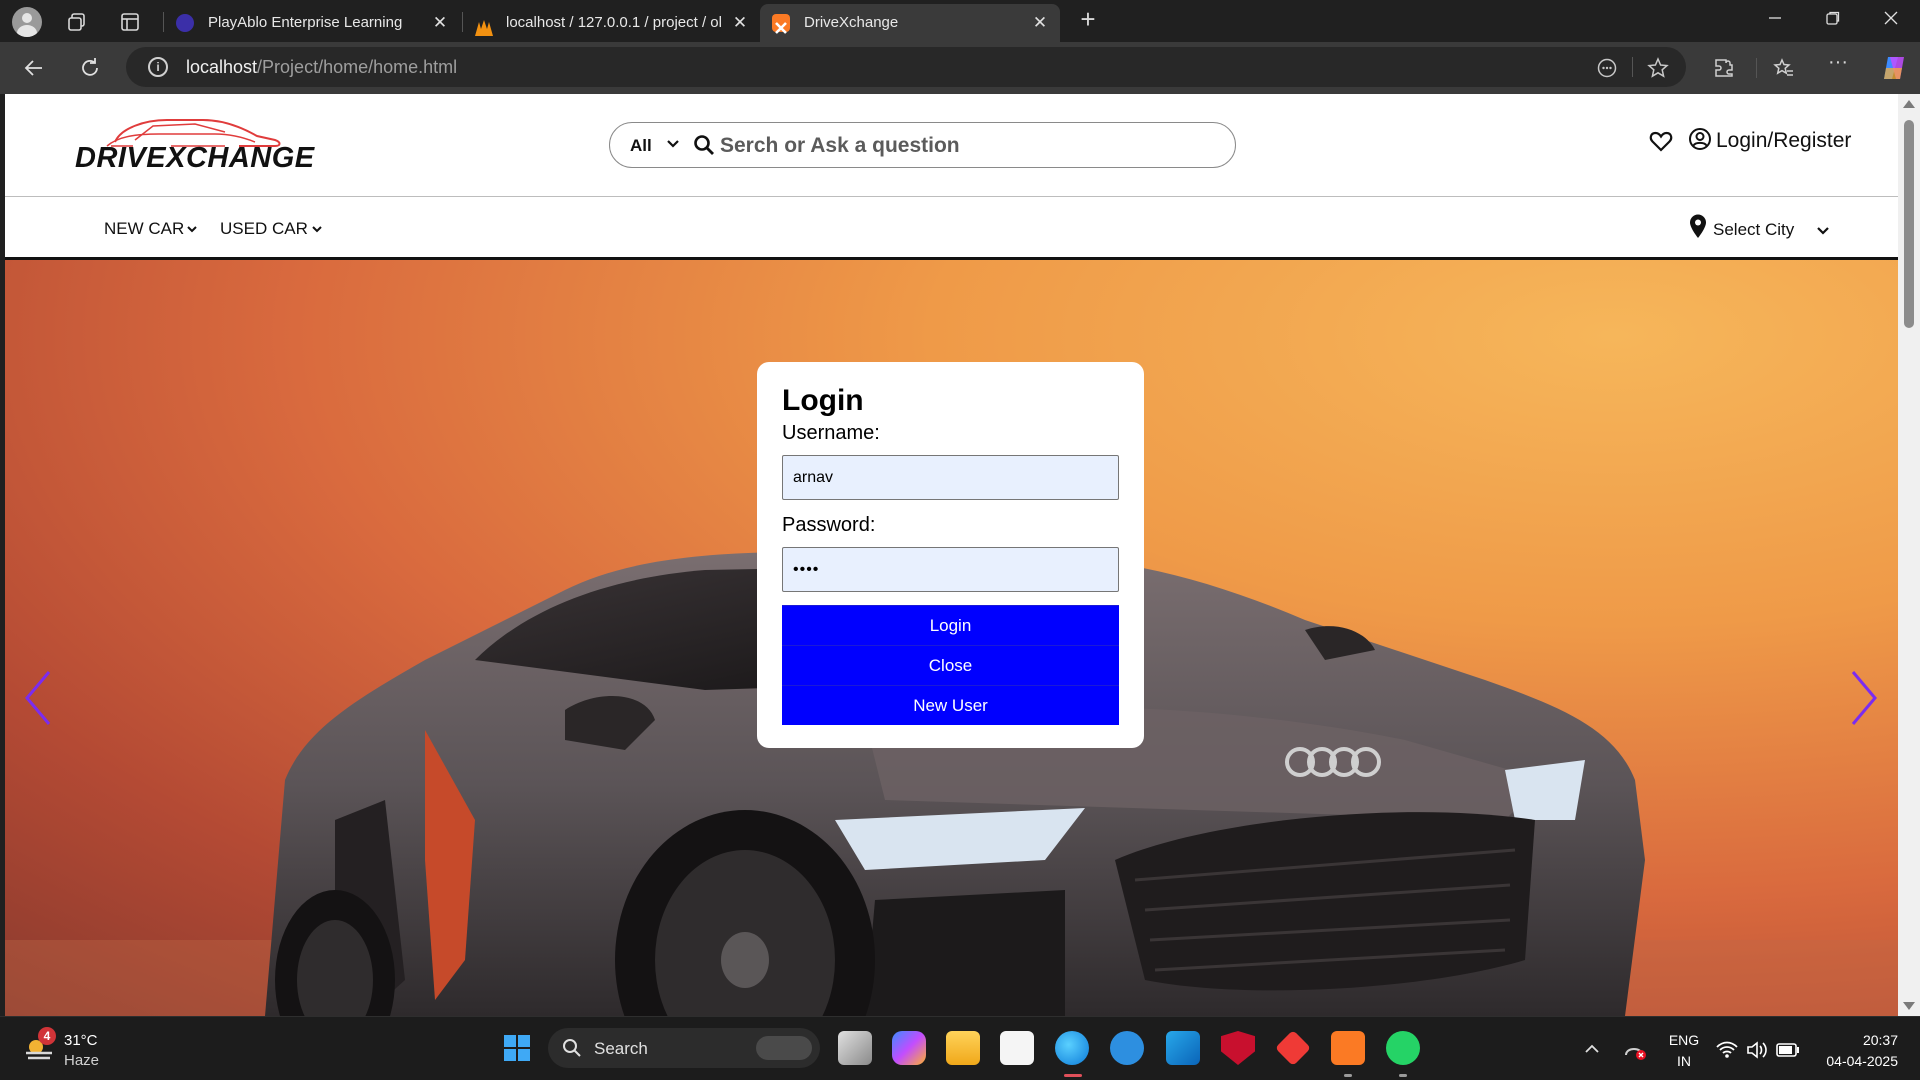  Describe the element at coordinates (840, 146) in the screenshot. I see `search-input: Serch or Ask a question` at that location.